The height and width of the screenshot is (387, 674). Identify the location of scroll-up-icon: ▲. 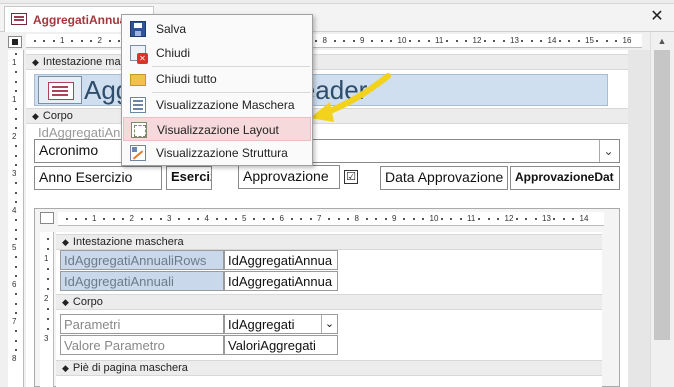
(662, 41).